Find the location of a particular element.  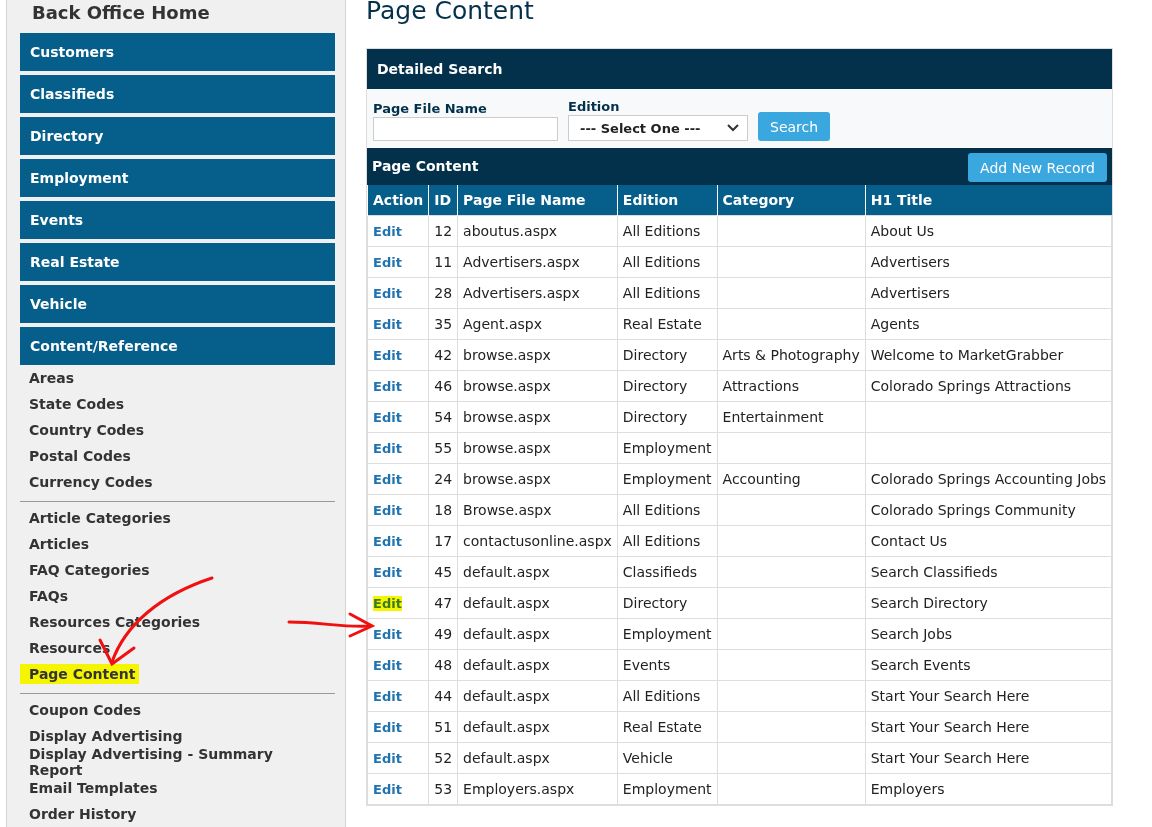

table-cell: 42 is located at coordinates (443, 355).